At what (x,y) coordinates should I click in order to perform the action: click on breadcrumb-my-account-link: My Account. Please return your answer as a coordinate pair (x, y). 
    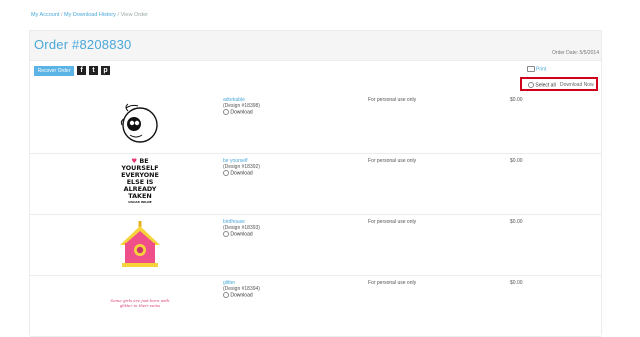
    Looking at the image, I should click on (45, 15).